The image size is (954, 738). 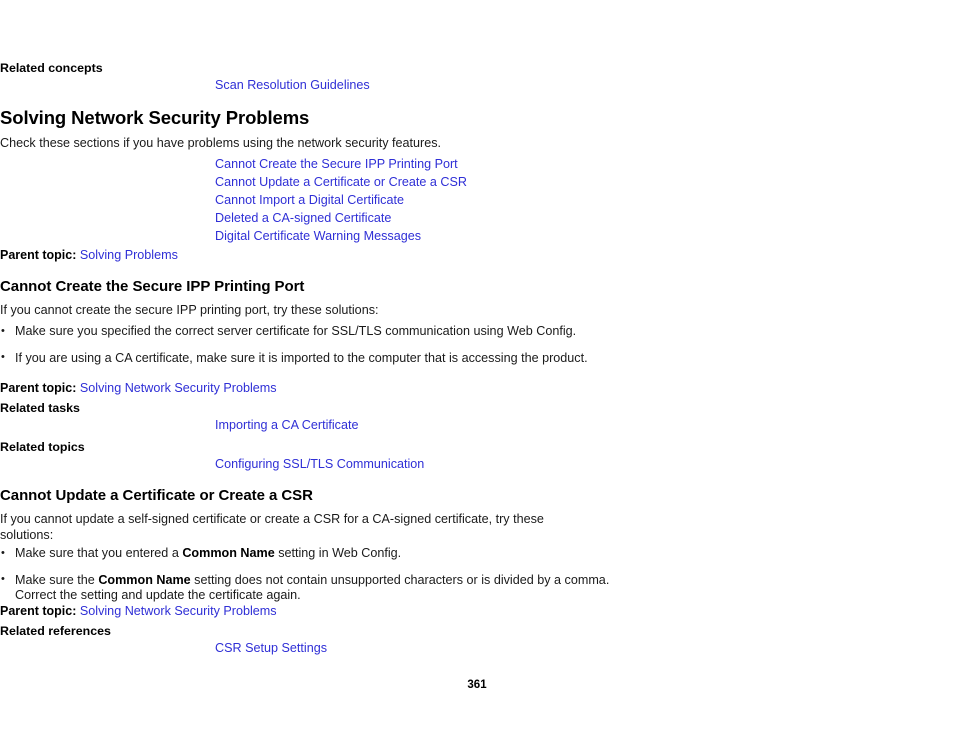 I want to click on related-topics-heading: Related topics, so click(x=42, y=447).